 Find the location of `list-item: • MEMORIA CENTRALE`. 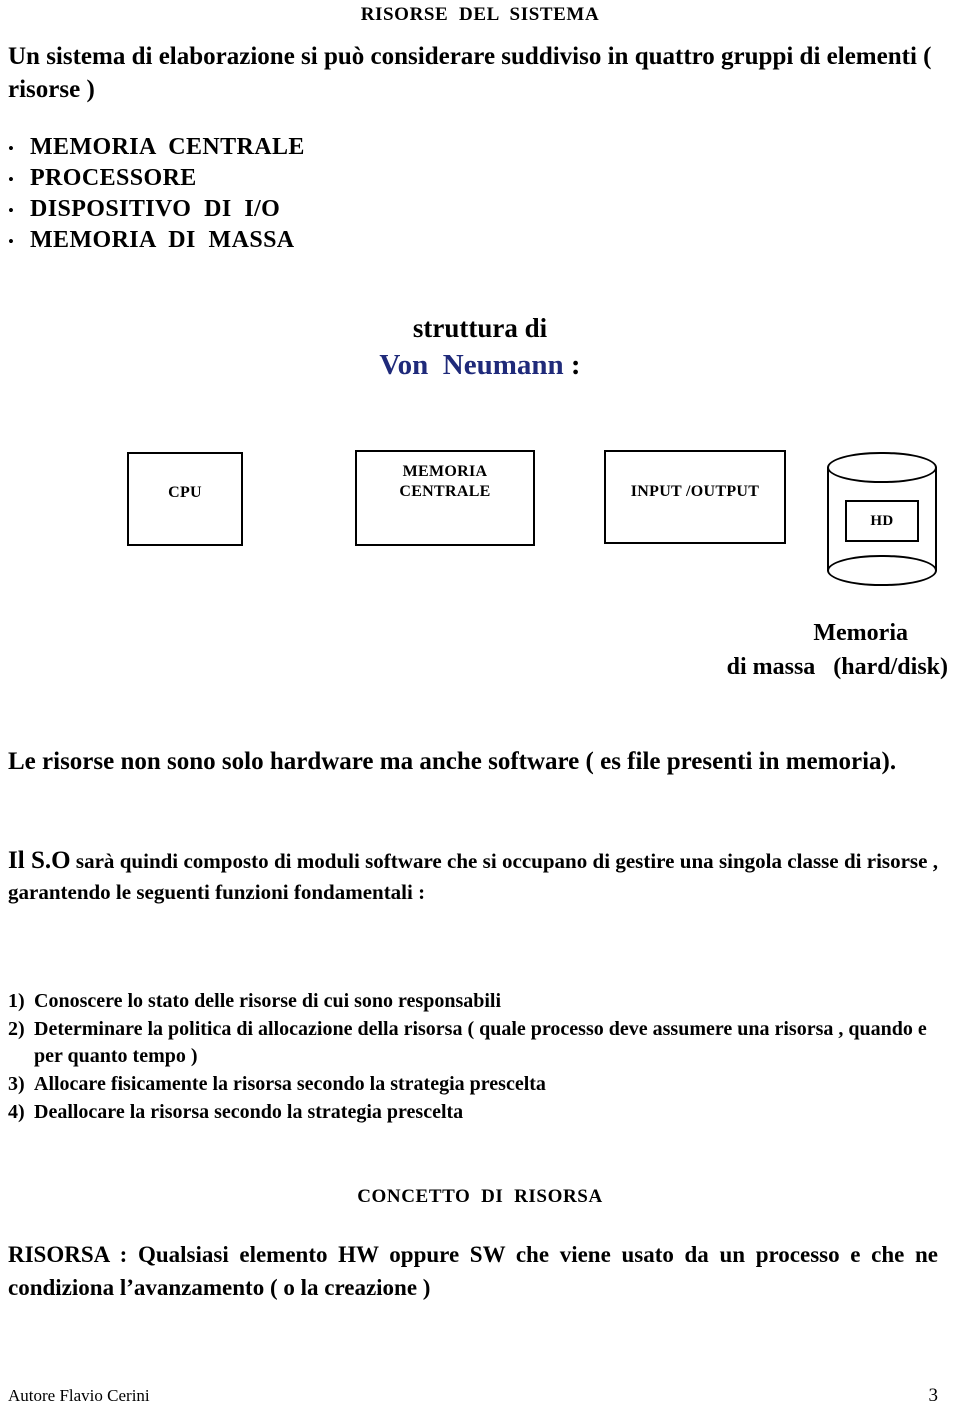

list-item: • MEMORIA CENTRALE is located at coordinates (258, 147).